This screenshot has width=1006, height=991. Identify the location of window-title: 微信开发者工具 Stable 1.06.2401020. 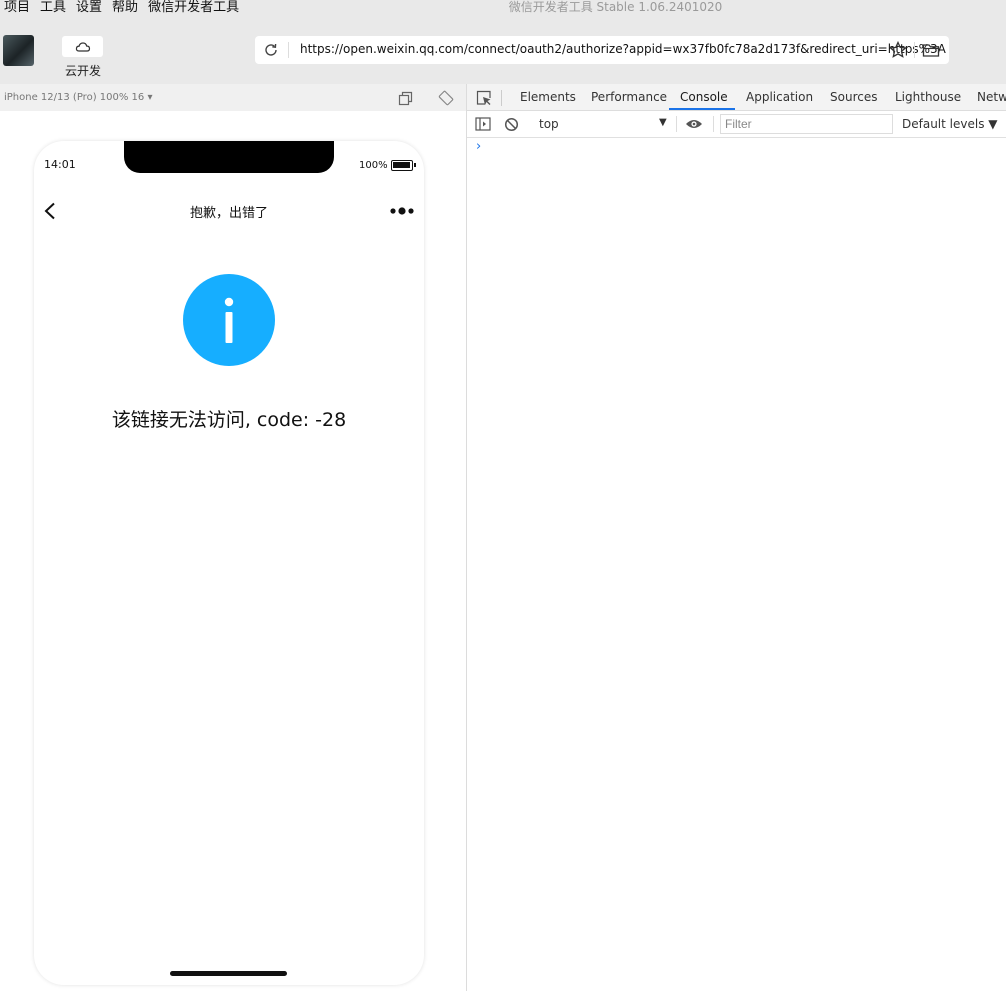
(615, 7).